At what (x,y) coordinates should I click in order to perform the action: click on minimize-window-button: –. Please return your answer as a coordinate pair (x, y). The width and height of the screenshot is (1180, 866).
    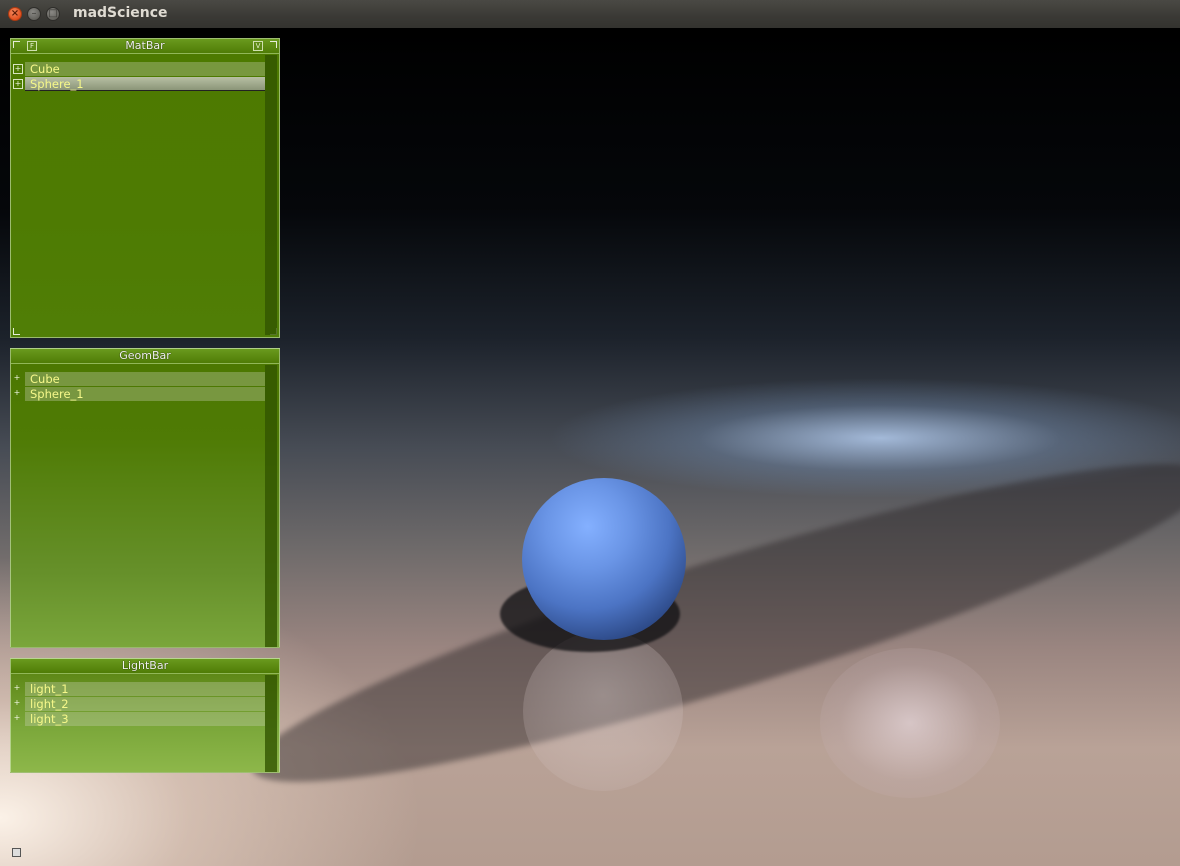
    Looking at the image, I should click on (34, 14).